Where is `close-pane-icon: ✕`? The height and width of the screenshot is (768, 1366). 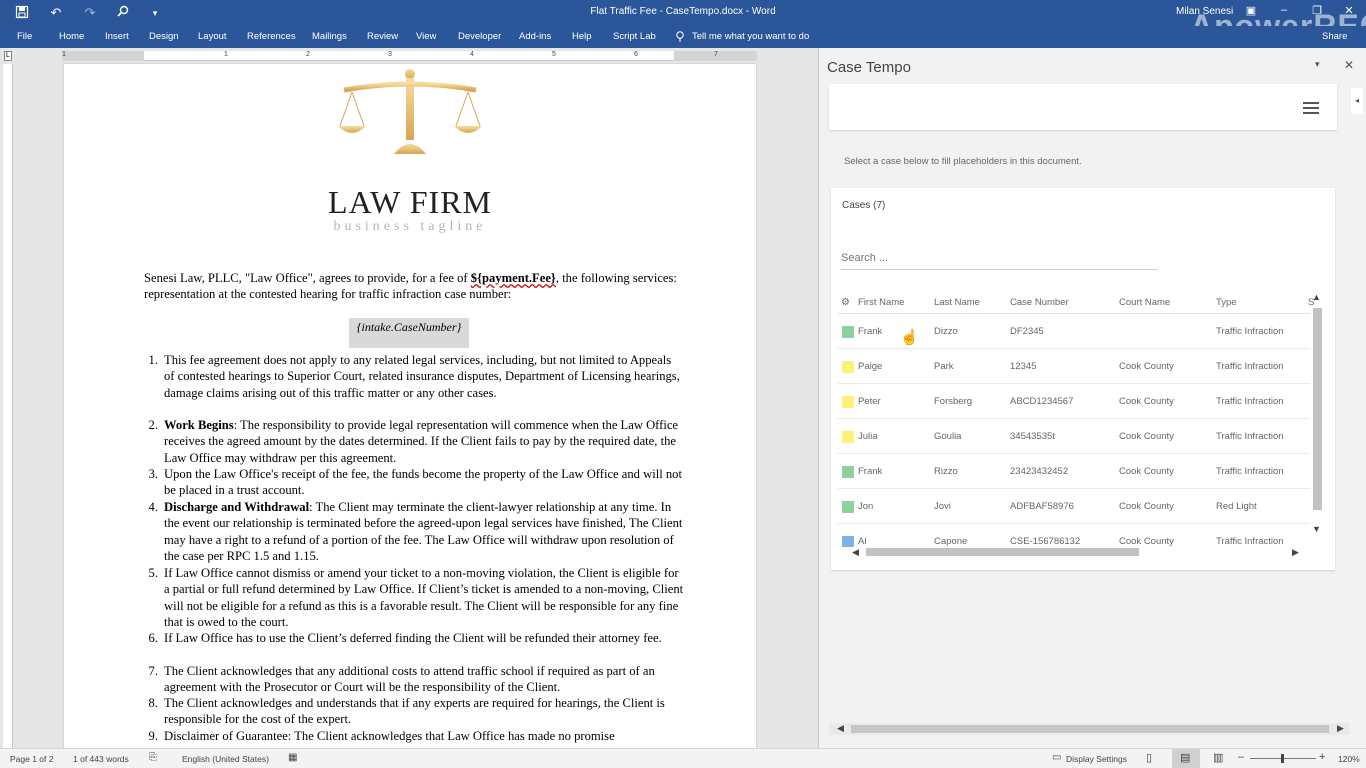 close-pane-icon: ✕ is located at coordinates (1349, 65).